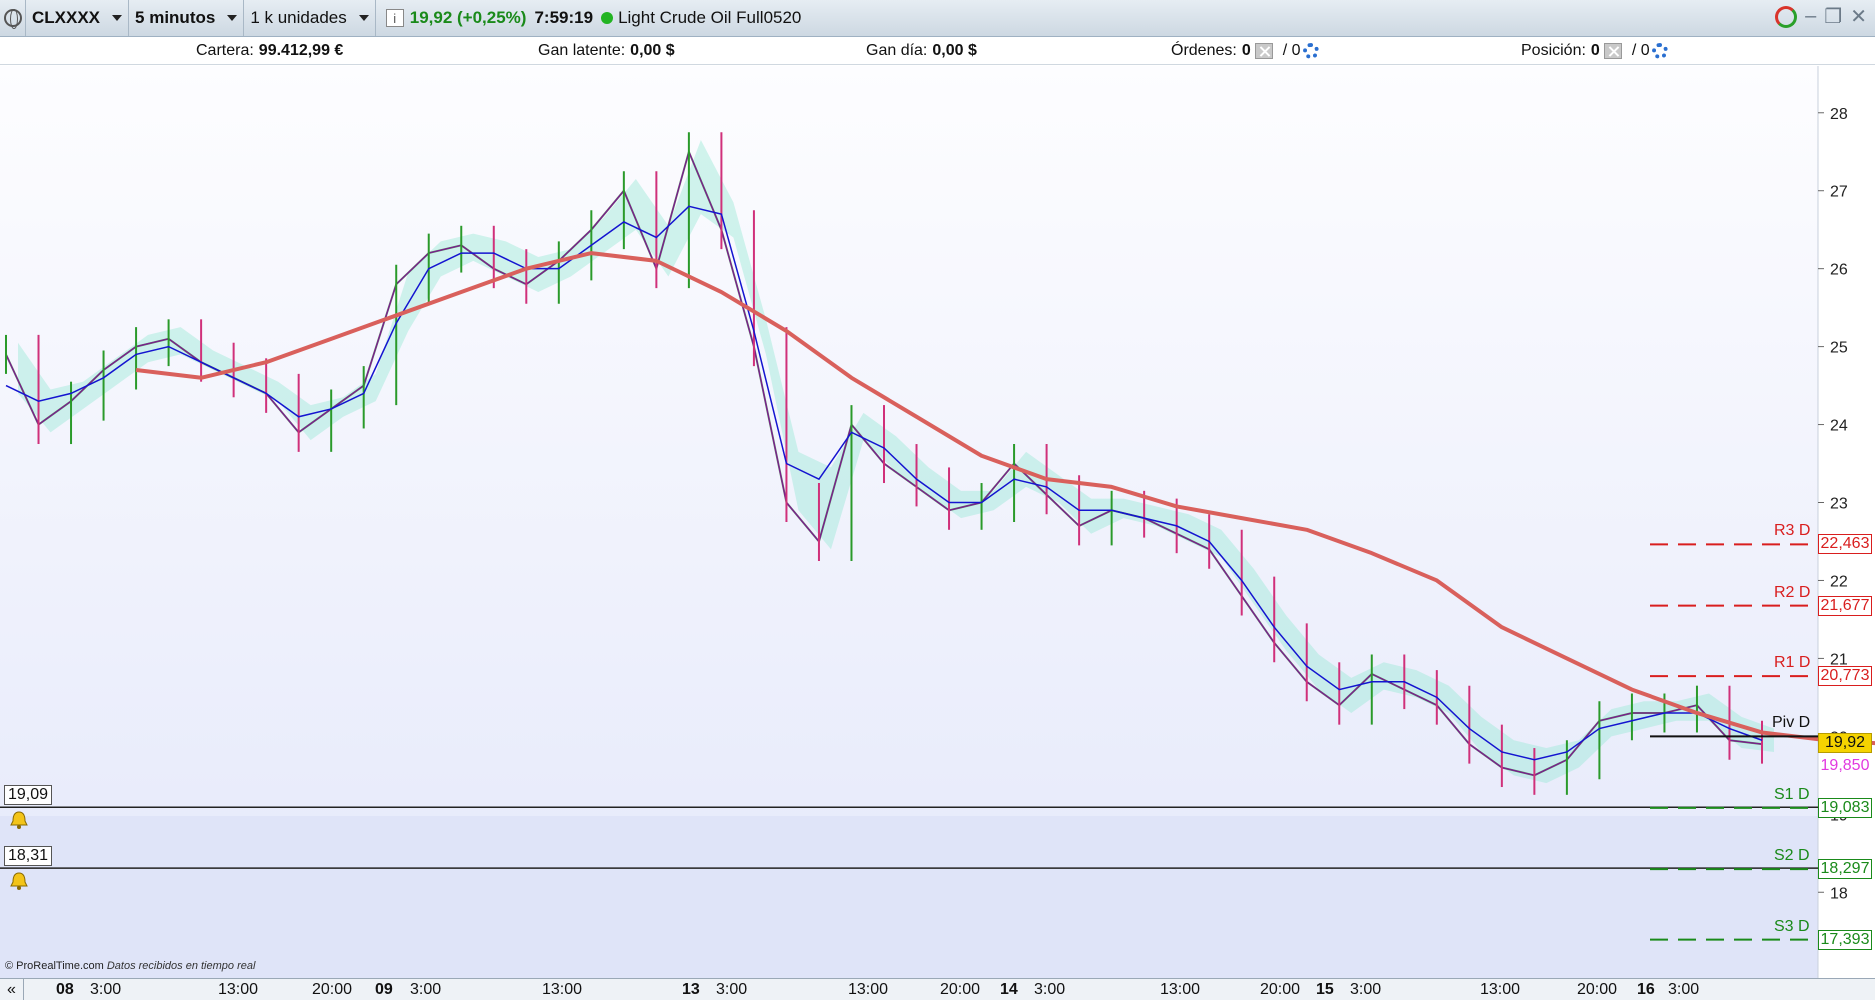 The image size is (1875, 1000). Describe the element at coordinates (897, 50) in the screenshot. I see `daily-pl-label: Gan día:` at that location.